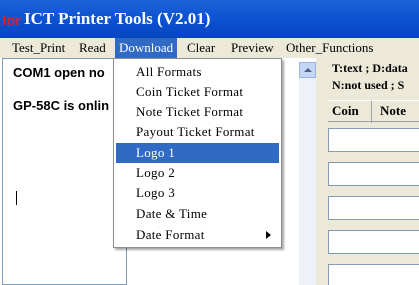 The height and width of the screenshot is (285, 419). I want to click on title-bar: tor ICT Printer Tools (V2.01), so click(209, 19).